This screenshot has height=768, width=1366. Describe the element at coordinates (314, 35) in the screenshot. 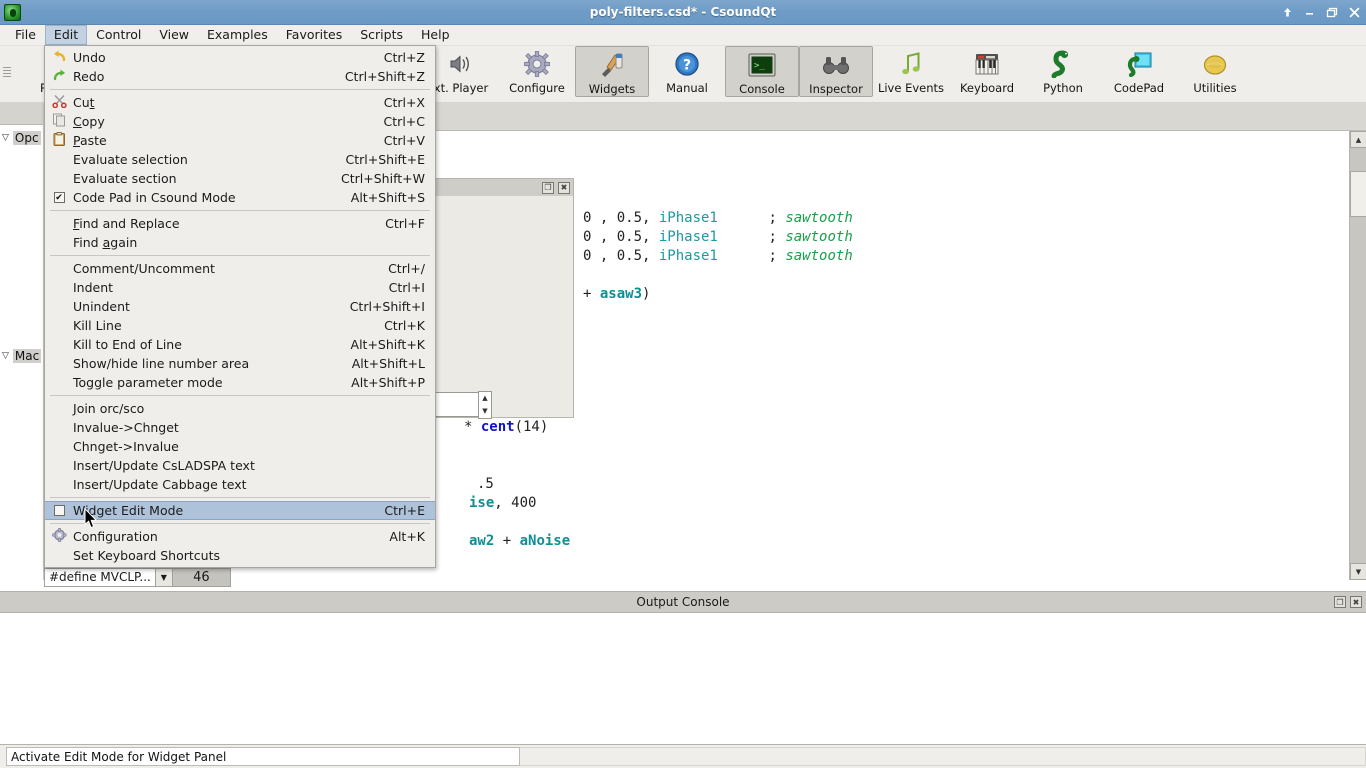

I see `menubar-item-favorites: Favorites` at that location.